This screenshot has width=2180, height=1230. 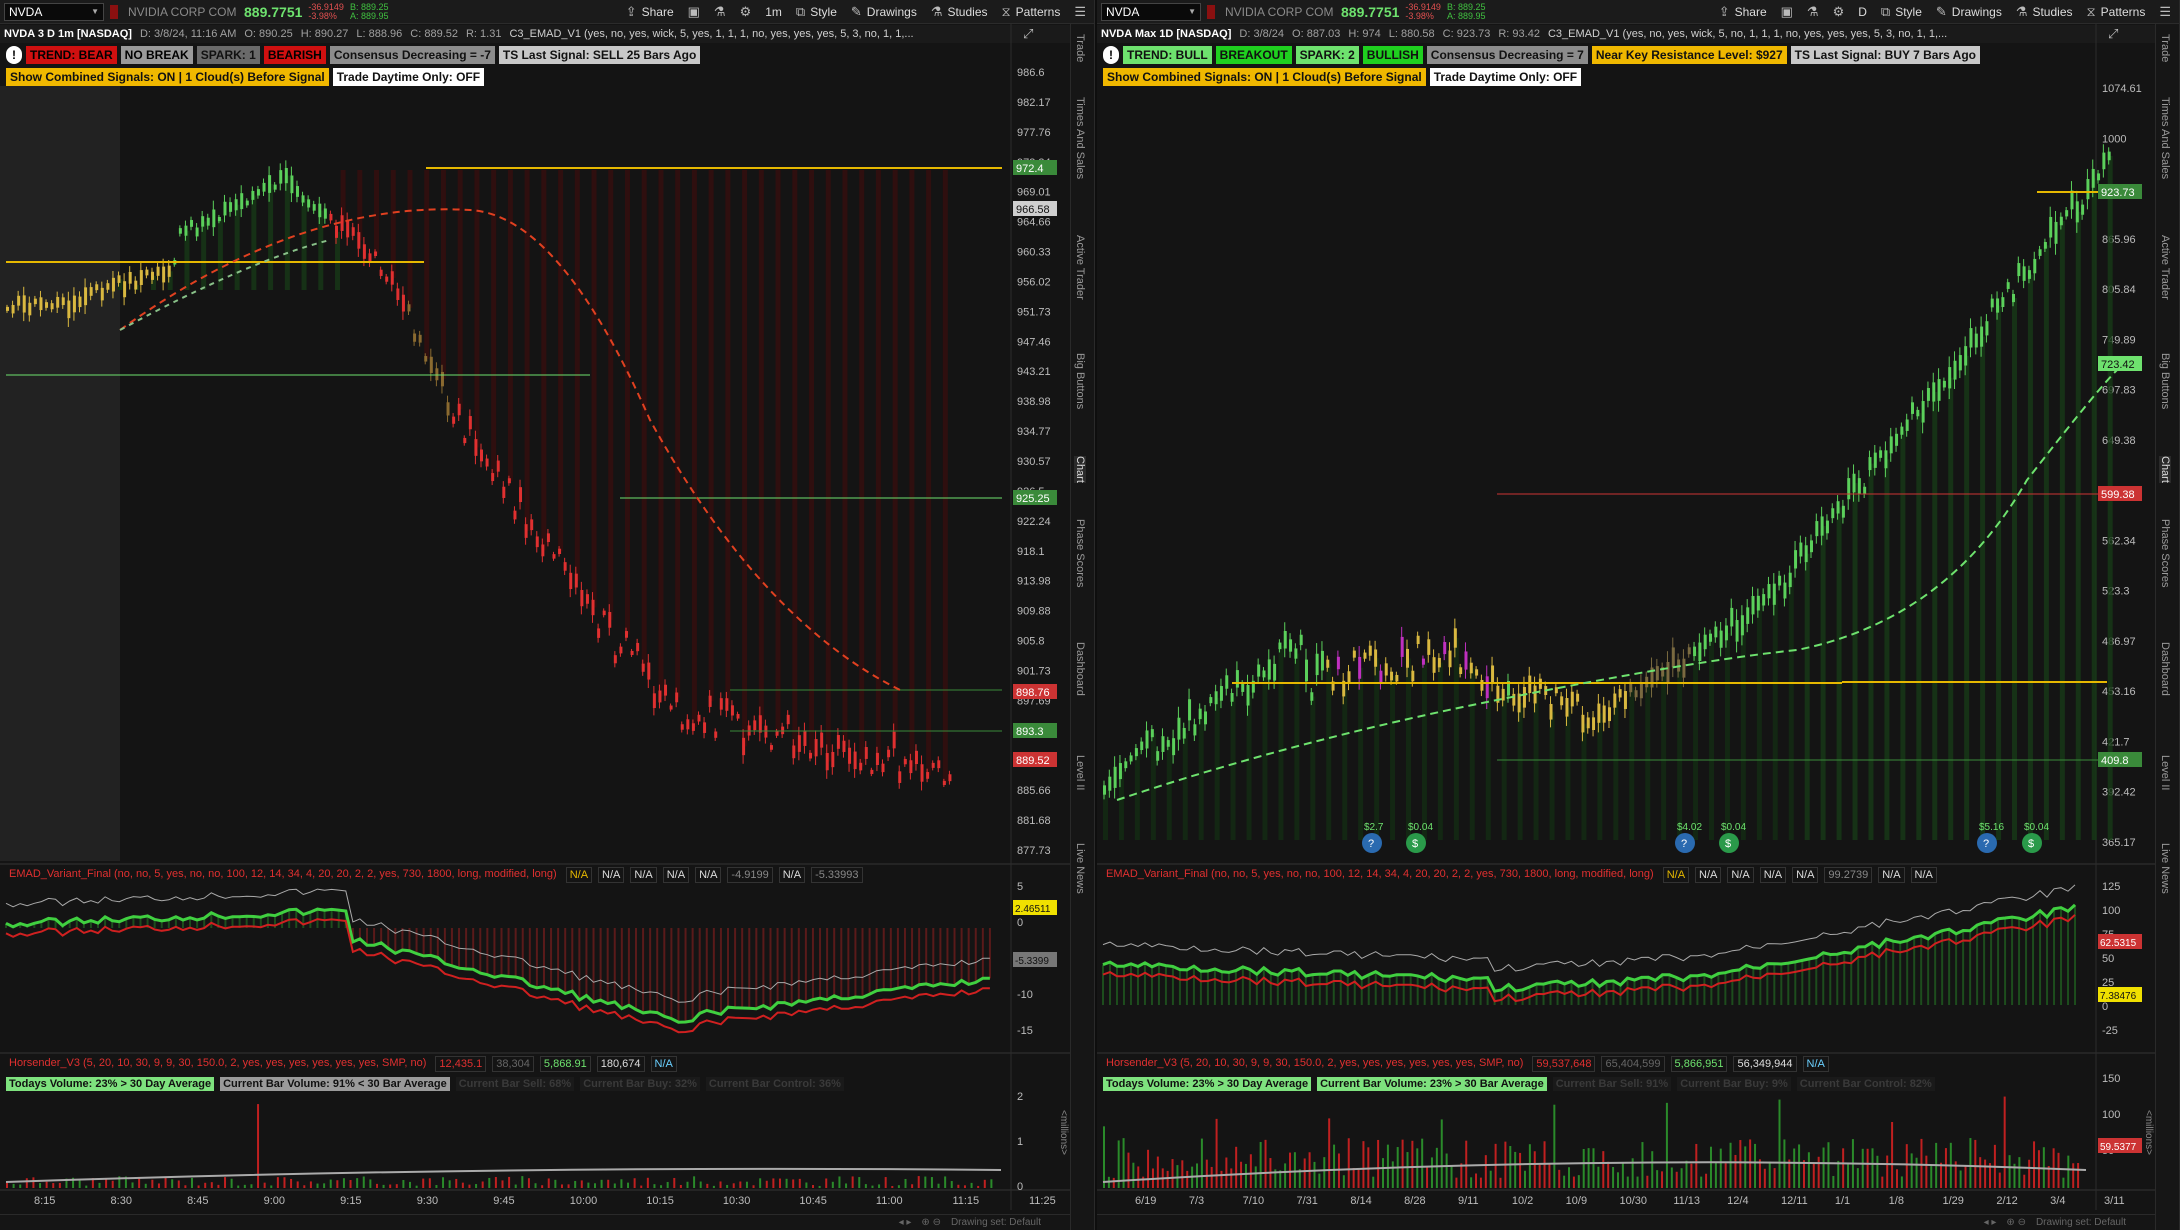 What do you see at coordinates (1626, 1222) in the screenshot?
I see `chart-footer: ◂ ▸ ⊕ ⊖ Drawing set: Default` at bounding box center [1626, 1222].